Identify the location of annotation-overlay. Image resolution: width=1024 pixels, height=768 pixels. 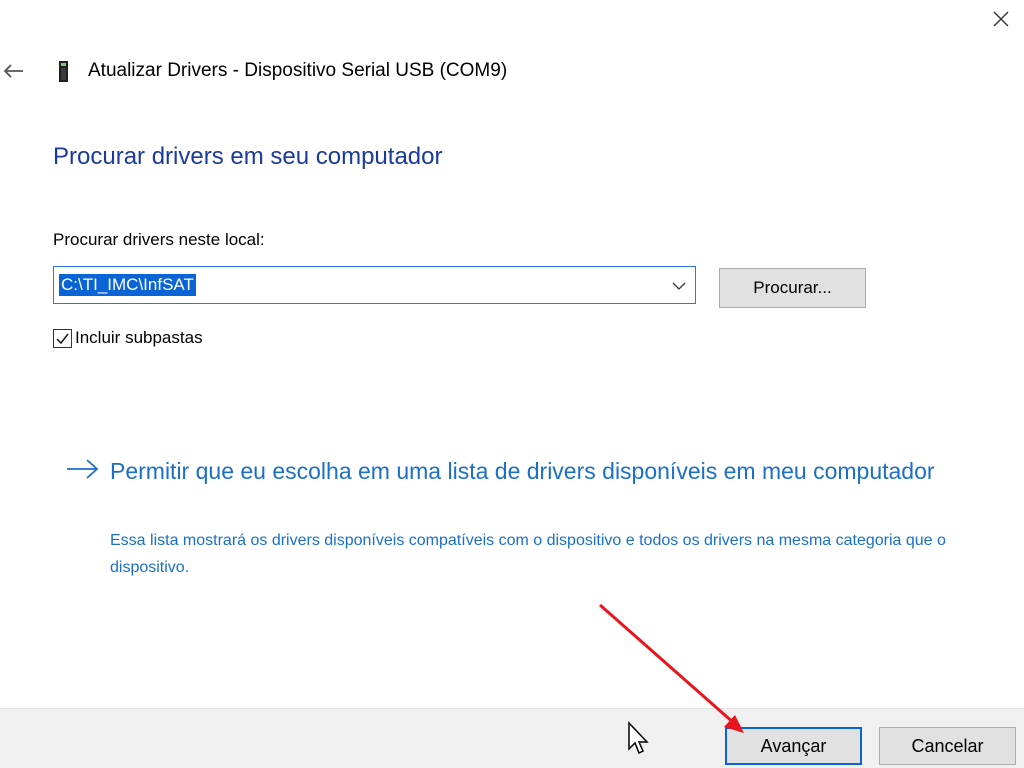
(671, 668).